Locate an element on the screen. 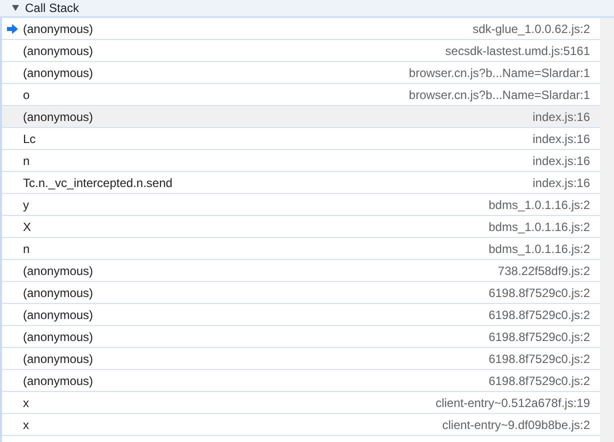 Image resolution: width=614 pixels, height=442 pixels. source-location: client-entry~9.df09b8be.js:2 is located at coordinates (516, 425).